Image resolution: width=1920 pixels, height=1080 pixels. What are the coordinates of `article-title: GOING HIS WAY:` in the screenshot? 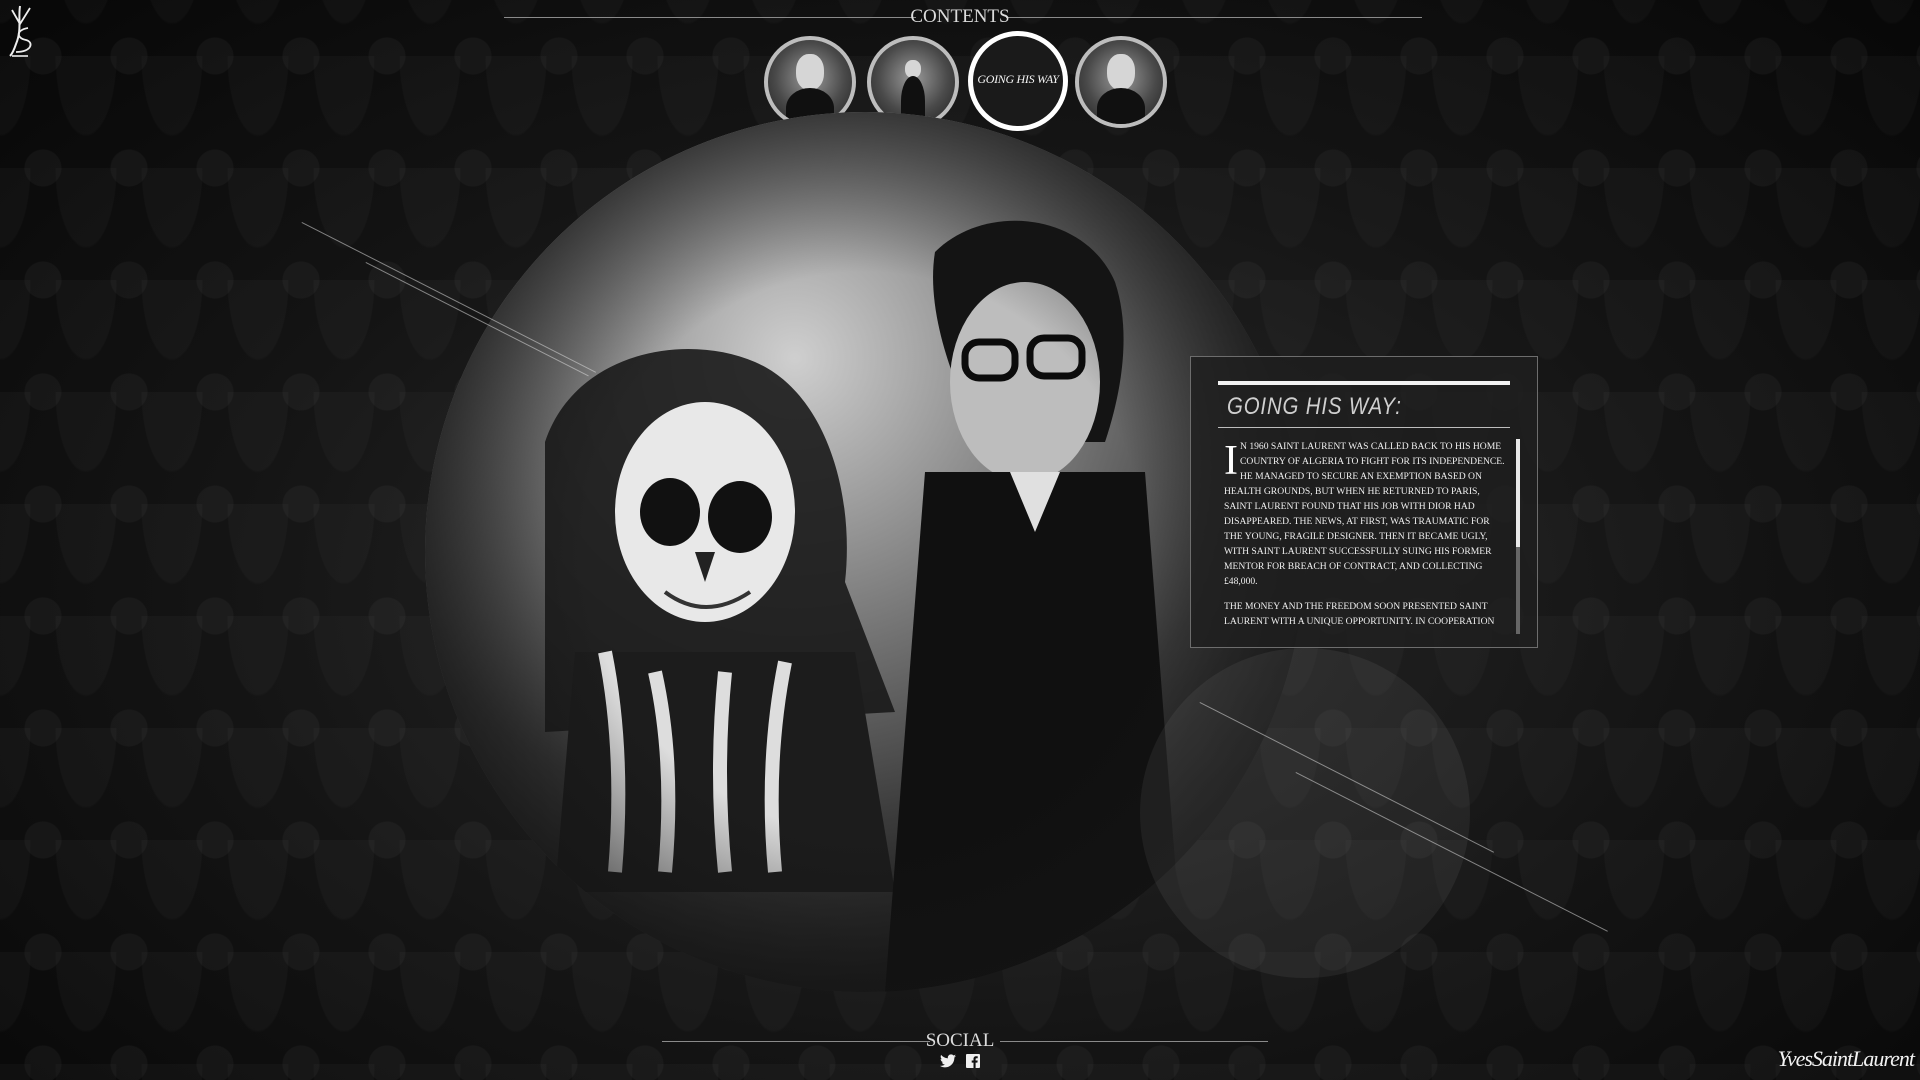 It's located at (1314, 406).